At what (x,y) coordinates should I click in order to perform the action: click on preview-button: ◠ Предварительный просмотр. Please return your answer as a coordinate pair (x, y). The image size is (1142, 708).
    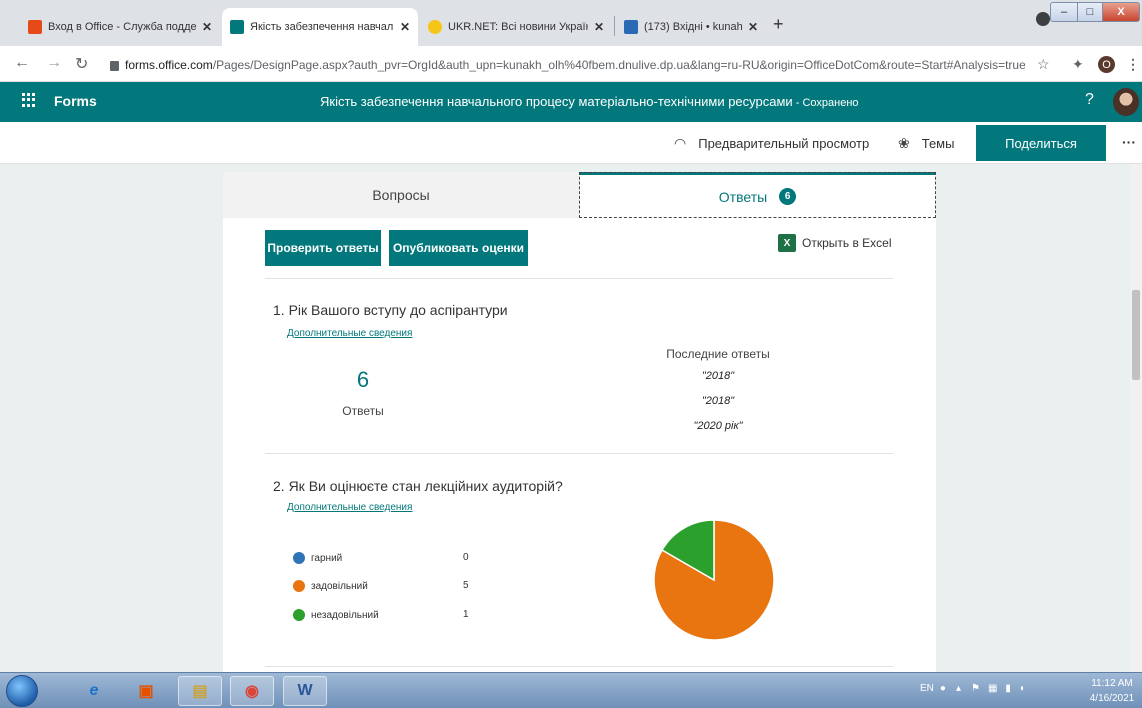
    Looking at the image, I should click on (771, 143).